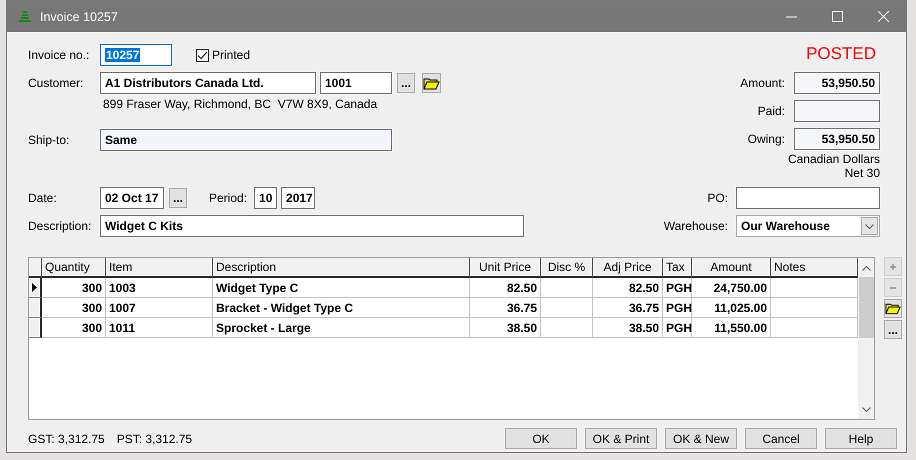  What do you see at coordinates (79, 17) in the screenshot?
I see `window-title: Invoice 10257` at bounding box center [79, 17].